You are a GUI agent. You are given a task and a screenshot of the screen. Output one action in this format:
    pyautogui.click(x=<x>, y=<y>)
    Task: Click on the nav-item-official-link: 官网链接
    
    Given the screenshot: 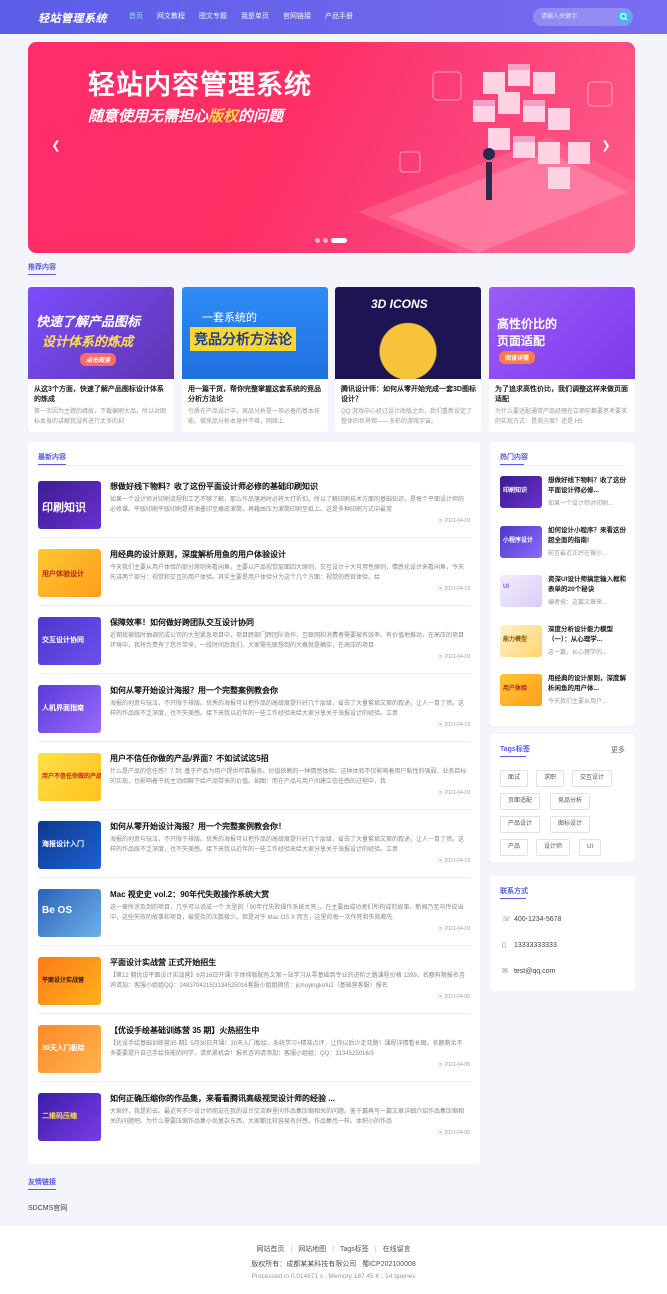 What is the action you would take?
    pyautogui.click(x=297, y=17)
    